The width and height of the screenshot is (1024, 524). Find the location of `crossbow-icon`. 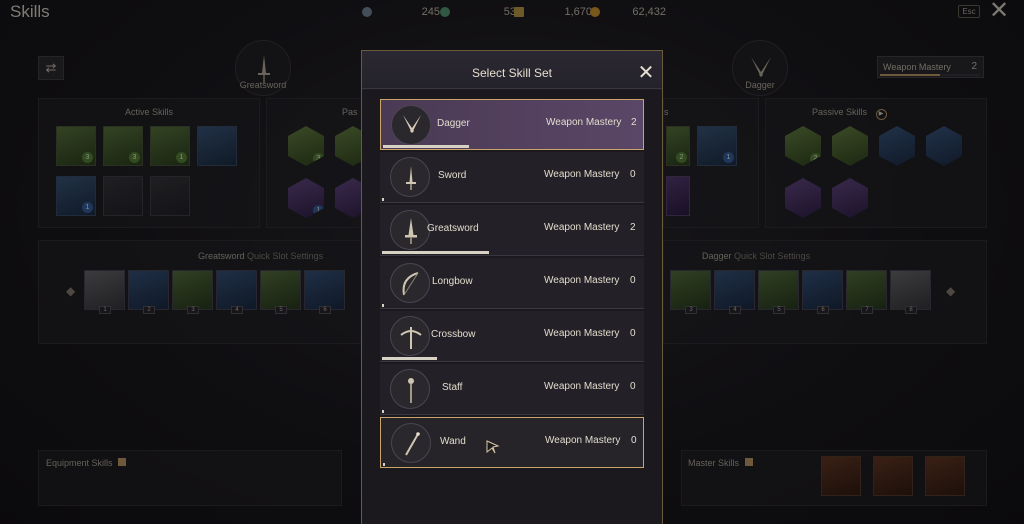

crossbow-icon is located at coordinates (410, 336).